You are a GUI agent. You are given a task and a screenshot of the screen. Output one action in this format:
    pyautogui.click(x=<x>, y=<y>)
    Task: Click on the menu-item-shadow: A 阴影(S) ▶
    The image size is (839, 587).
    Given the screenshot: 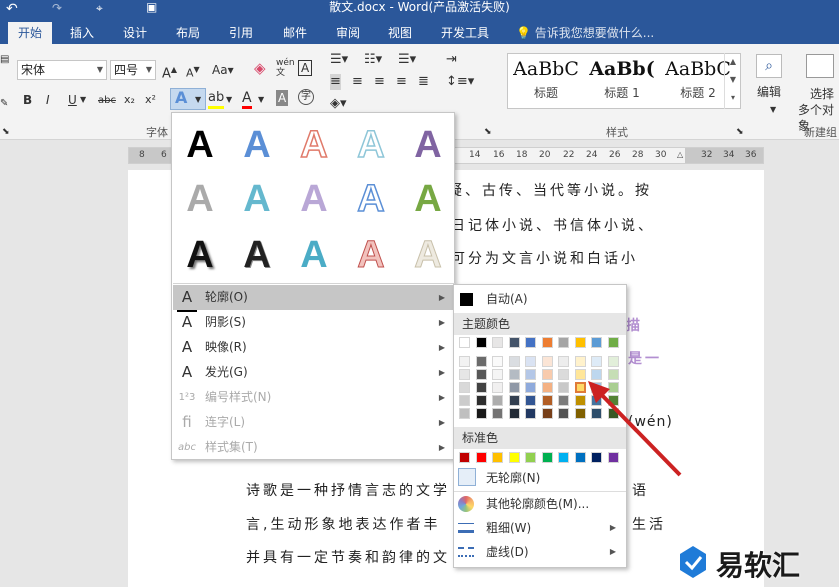 What is the action you would take?
    pyautogui.click(x=314, y=322)
    